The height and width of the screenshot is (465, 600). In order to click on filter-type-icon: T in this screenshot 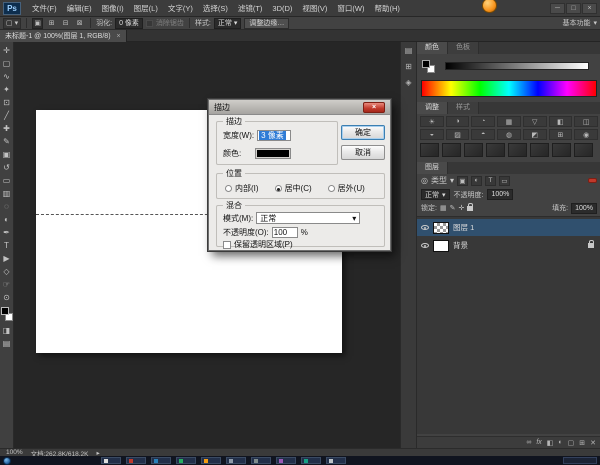, I will do `click(490, 180)`.